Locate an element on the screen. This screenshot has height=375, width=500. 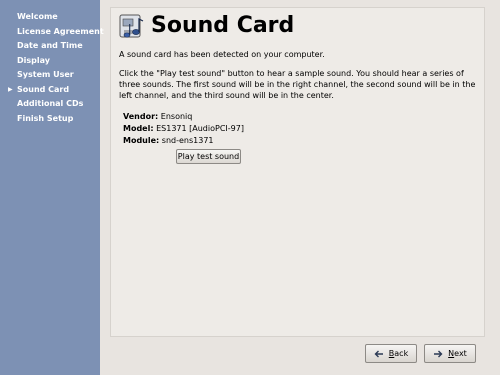
sidebar-item-welcome: Welcome is located at coordinates (50, 17).